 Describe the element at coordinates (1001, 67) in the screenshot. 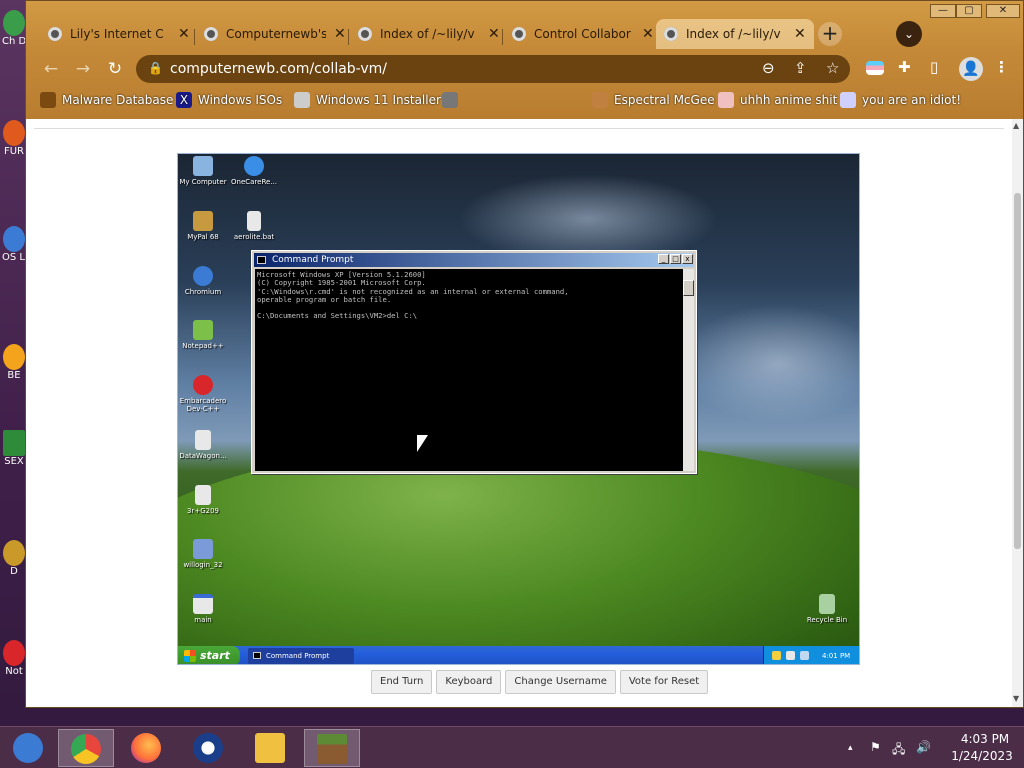

I see `menu-icon: ⋮` at that location.